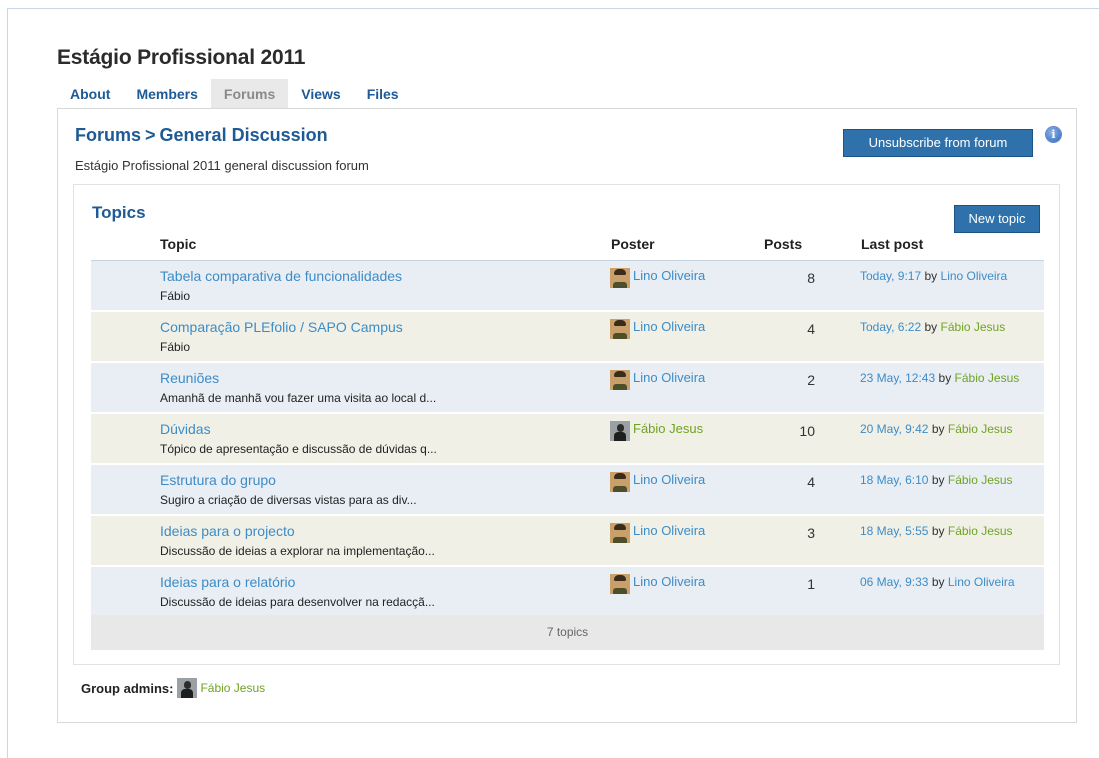 This screenshot has height=758, width=1099. I want to click on topic-title-link: Reuniões, so click(189, 378).